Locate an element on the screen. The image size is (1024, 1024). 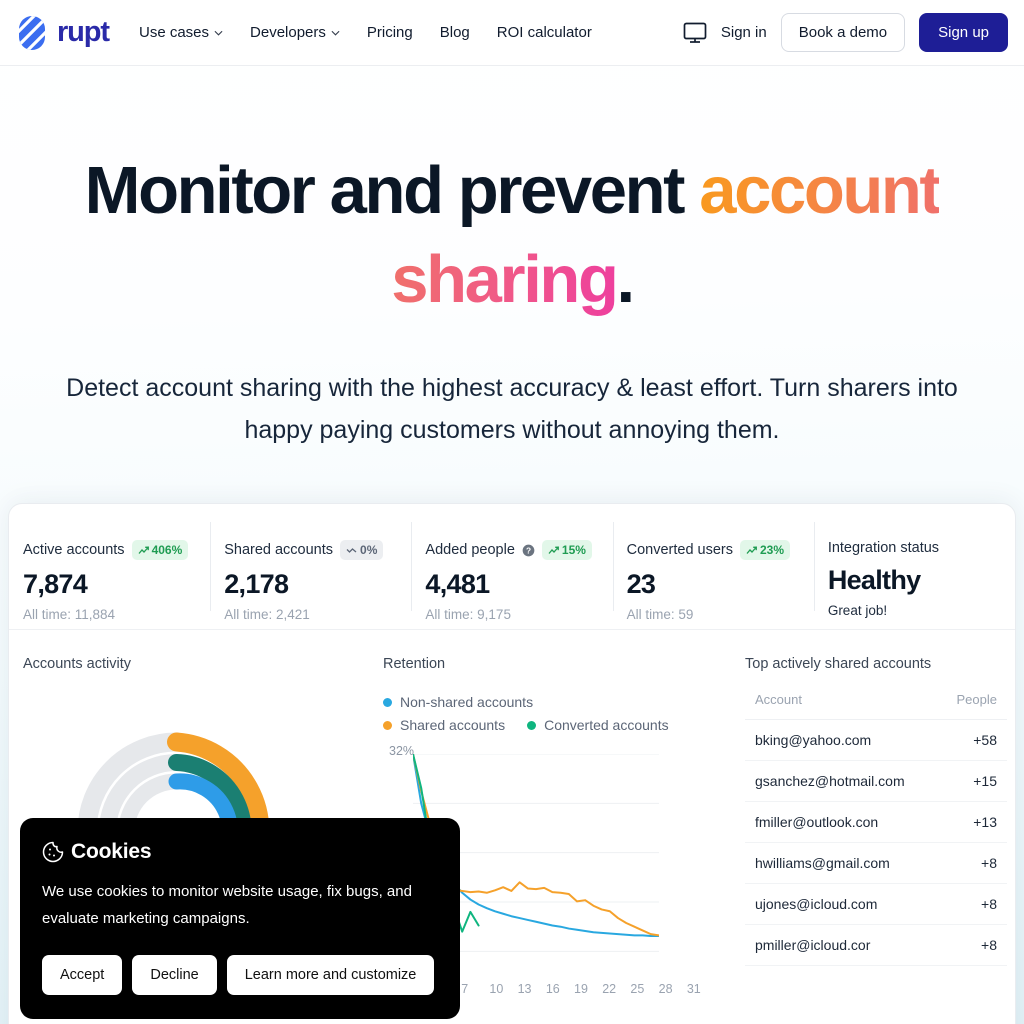
stat-pill-label: 23% is located at coordinates (772, 550).